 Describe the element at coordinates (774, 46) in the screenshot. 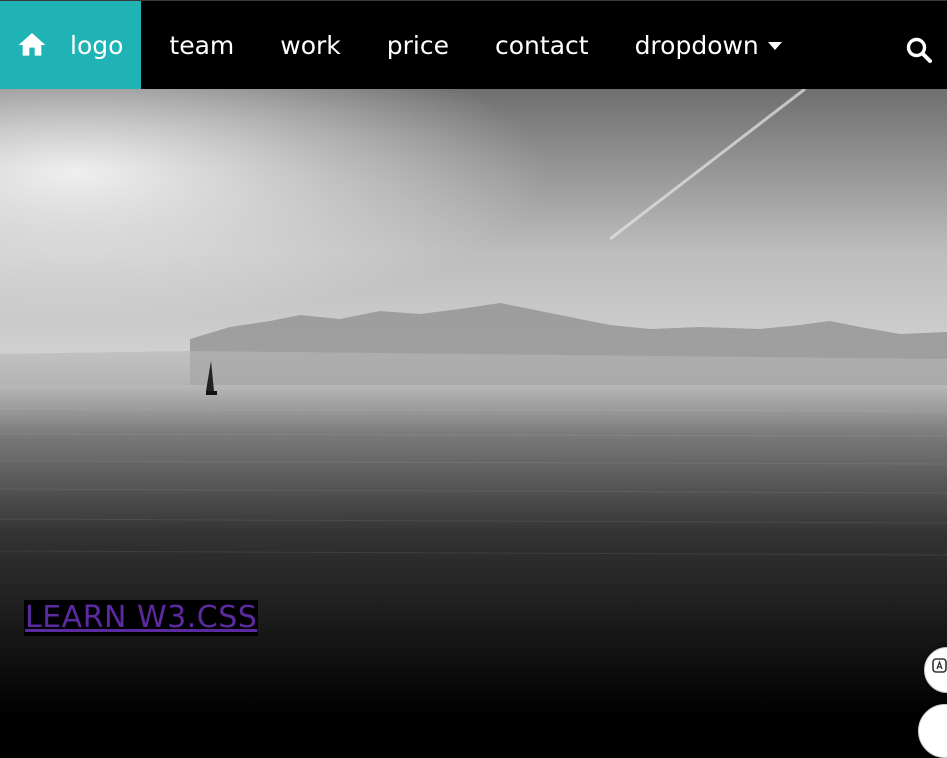

I see `caret-down-icon` at that location.